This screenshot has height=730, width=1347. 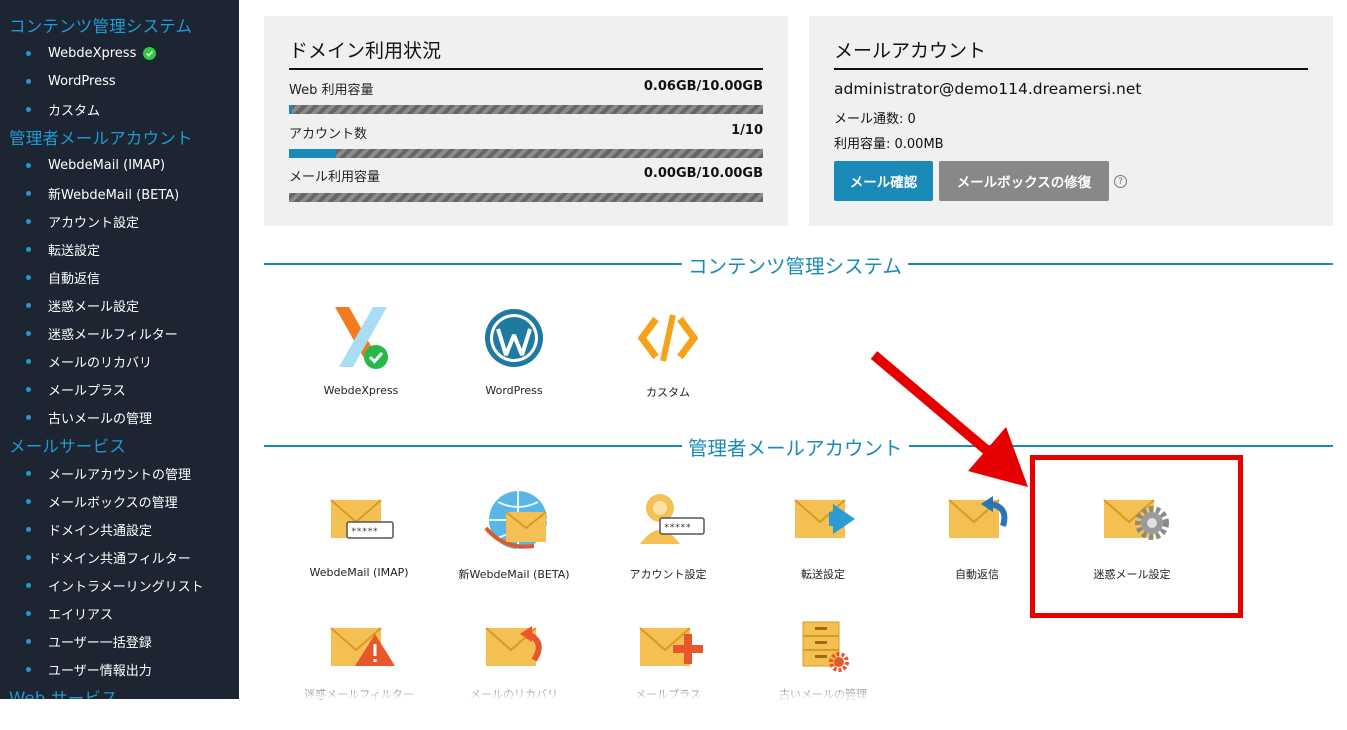 What do you see at coordinates (526, 197) in the screenshot?
I see `mail-usage-bar` at bounding box center [526, 197].